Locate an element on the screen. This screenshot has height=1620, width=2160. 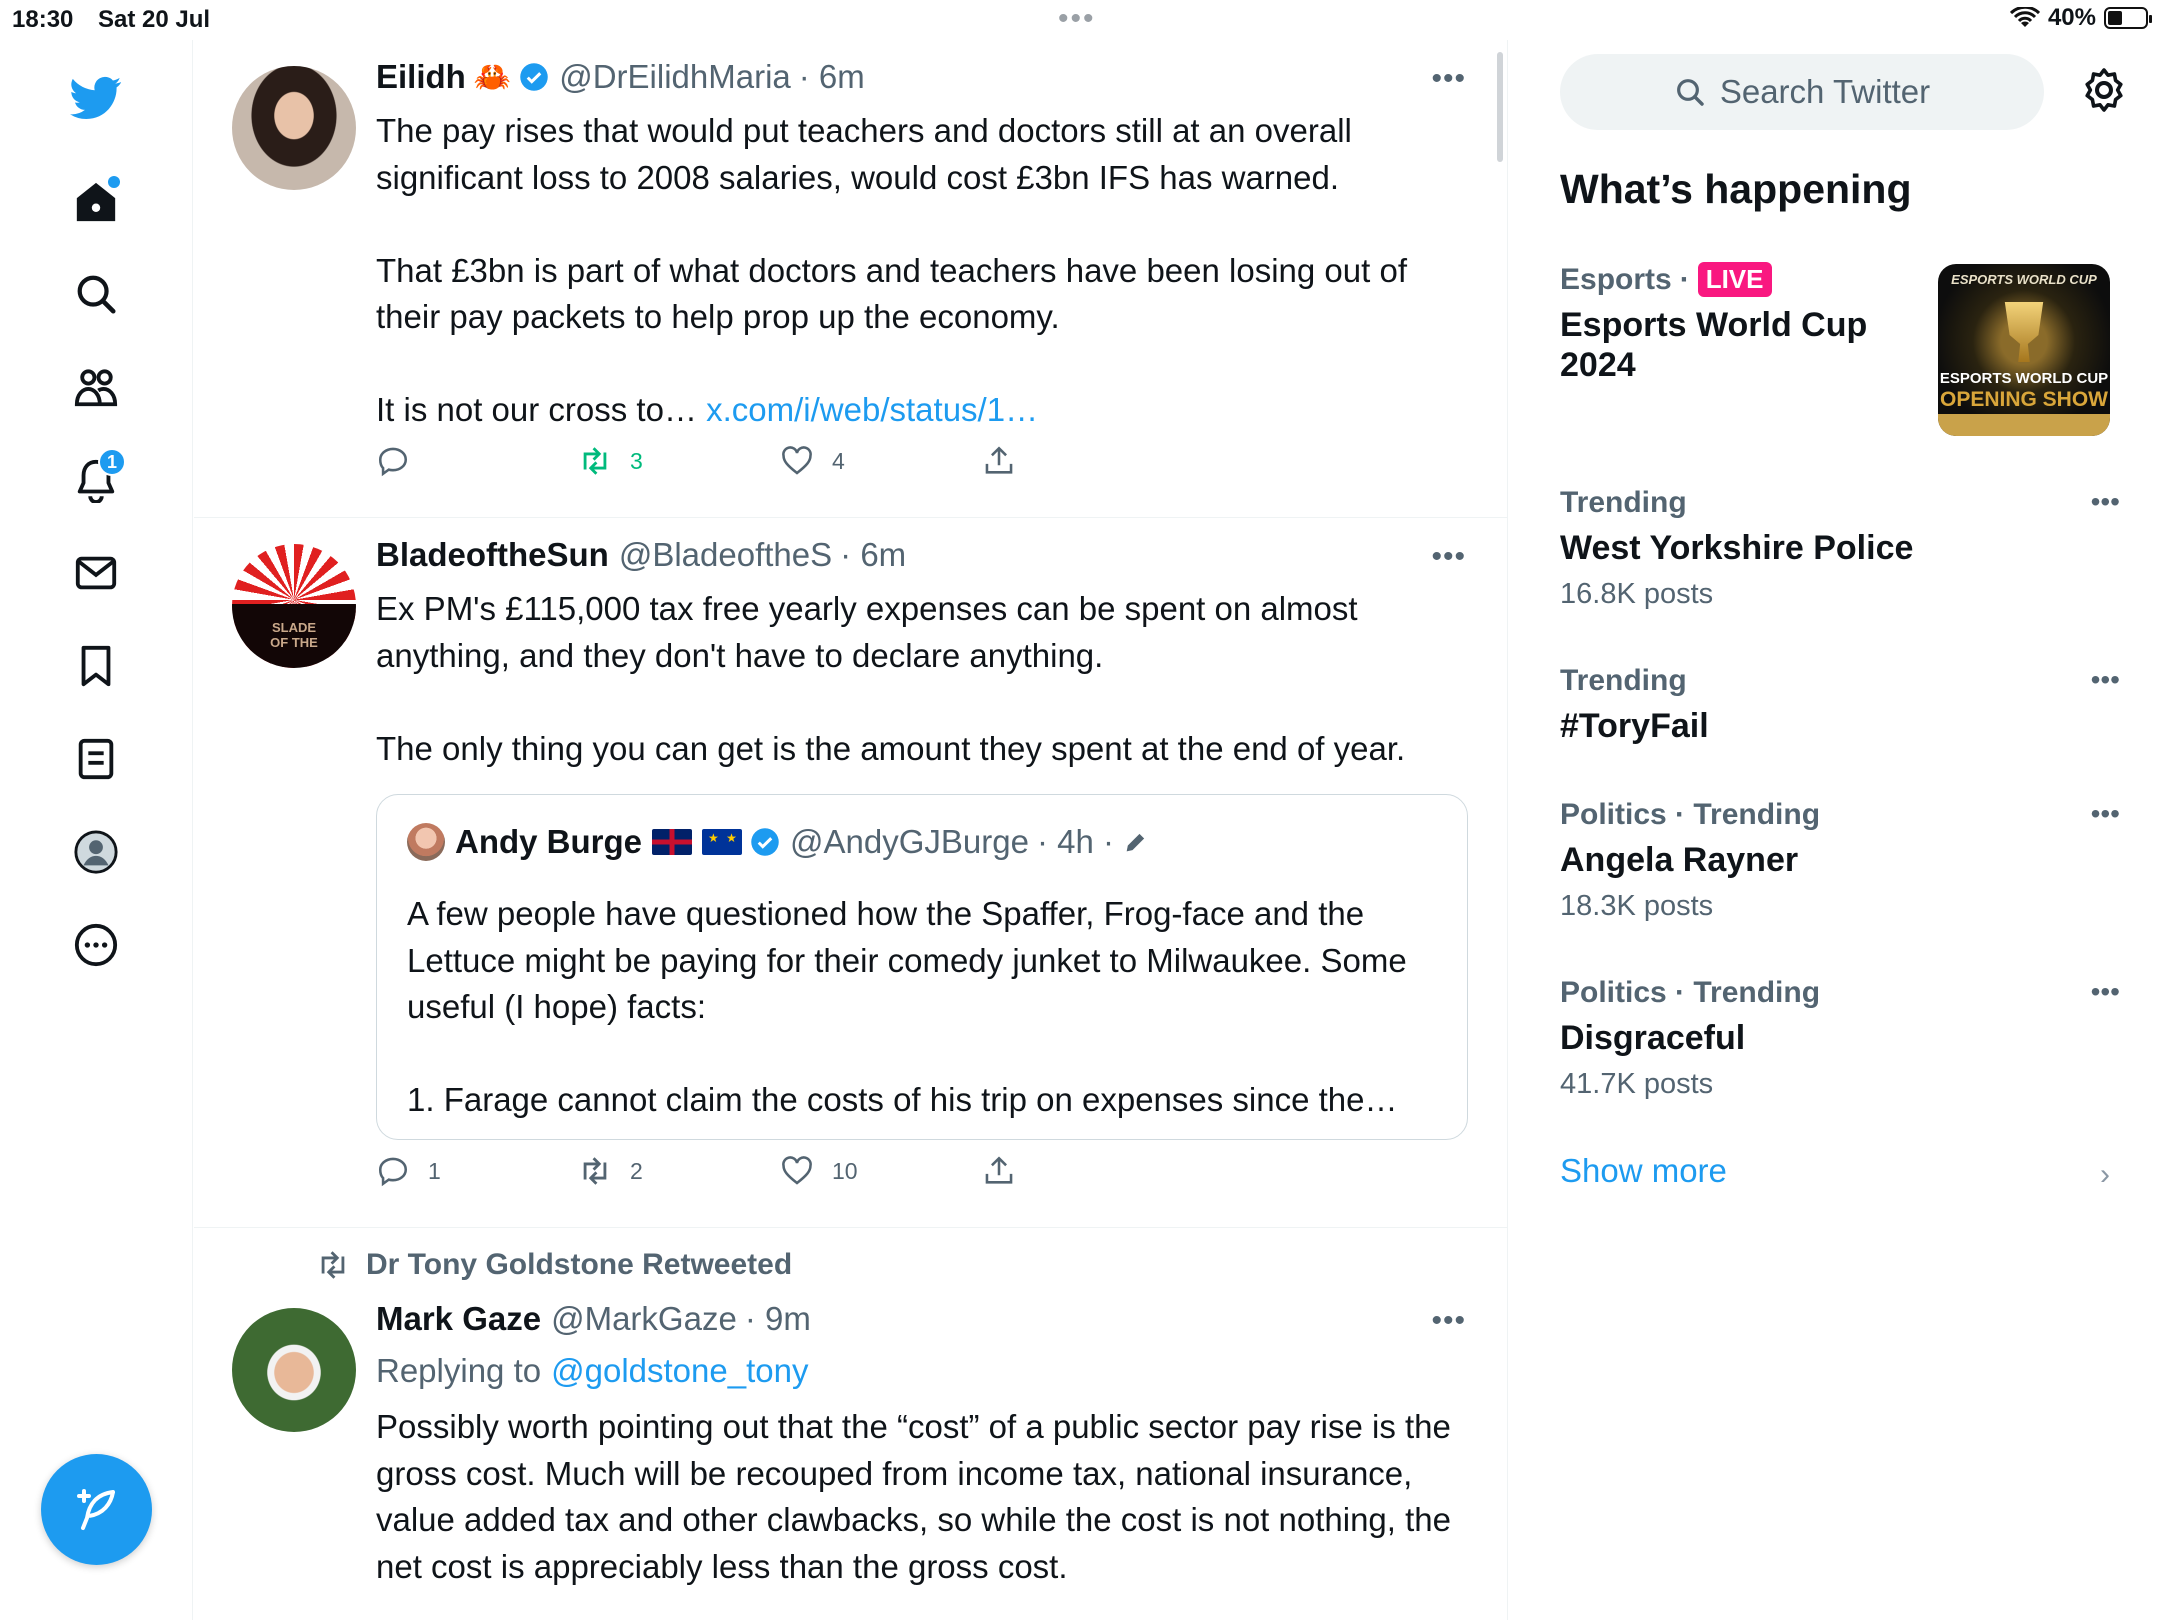
compose-tweet-button is located at coordinates (96, 1509).